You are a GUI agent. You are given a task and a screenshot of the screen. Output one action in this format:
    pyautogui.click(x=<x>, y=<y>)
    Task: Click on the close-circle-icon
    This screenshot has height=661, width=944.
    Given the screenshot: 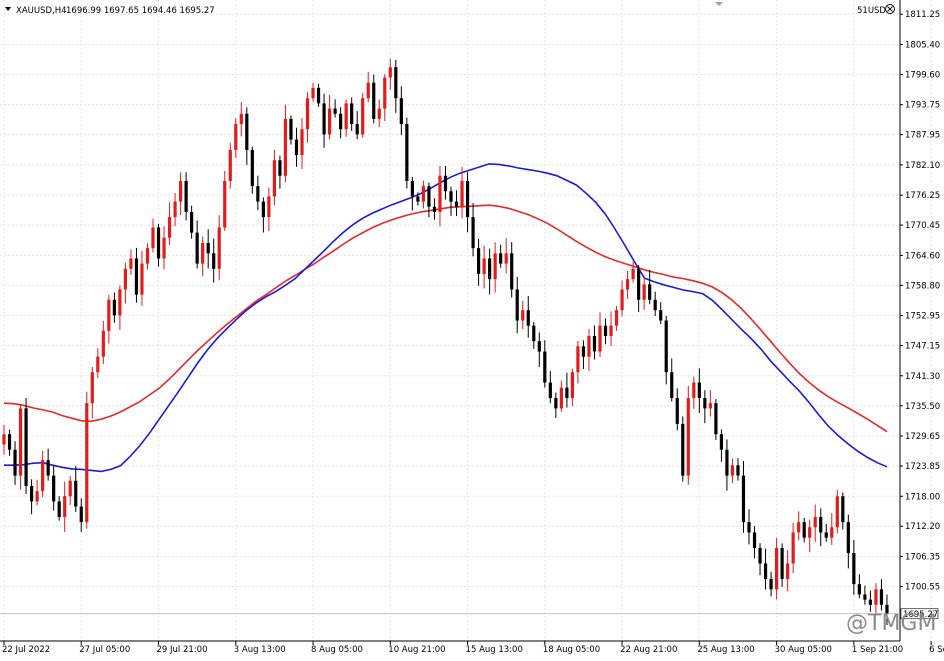 What is the action you would take?
    pyautogui.click(x=890, y=9)
    